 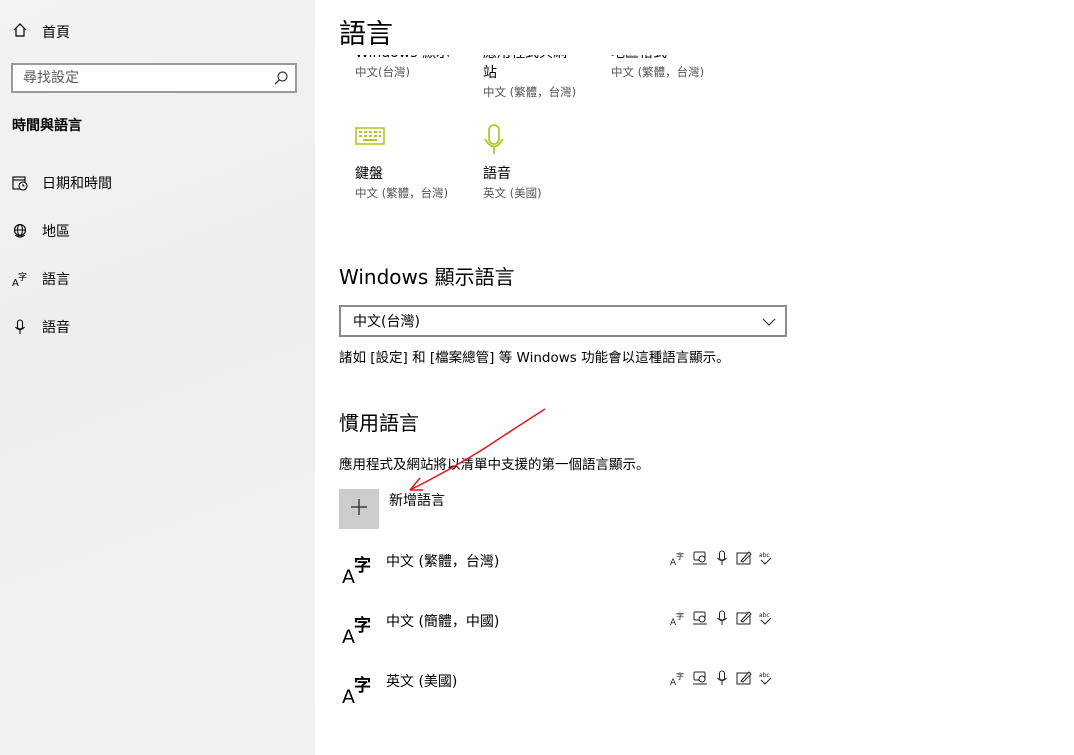 I want to click on display-language-value: 中文(台灣), so click(x=386, y=322).